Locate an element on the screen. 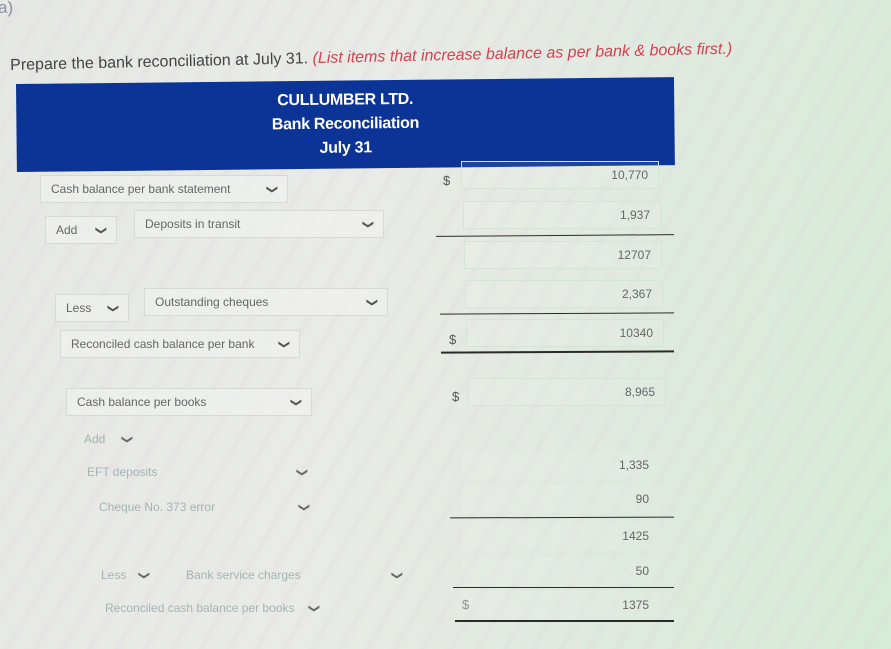  bank-add-item-select: Deposits in transit ❯ is located at coordinates (259, 224).